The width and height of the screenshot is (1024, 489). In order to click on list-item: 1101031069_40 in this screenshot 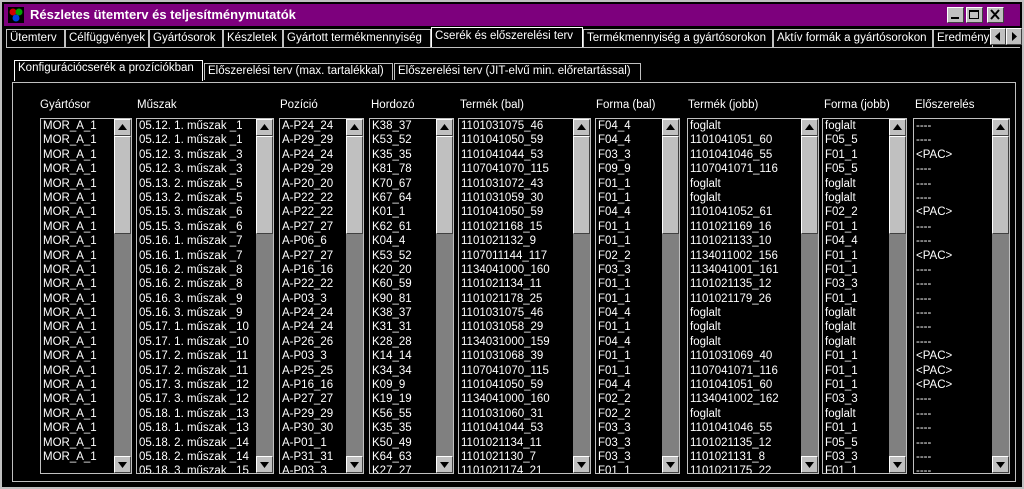, I will do `click(744, 356)`.